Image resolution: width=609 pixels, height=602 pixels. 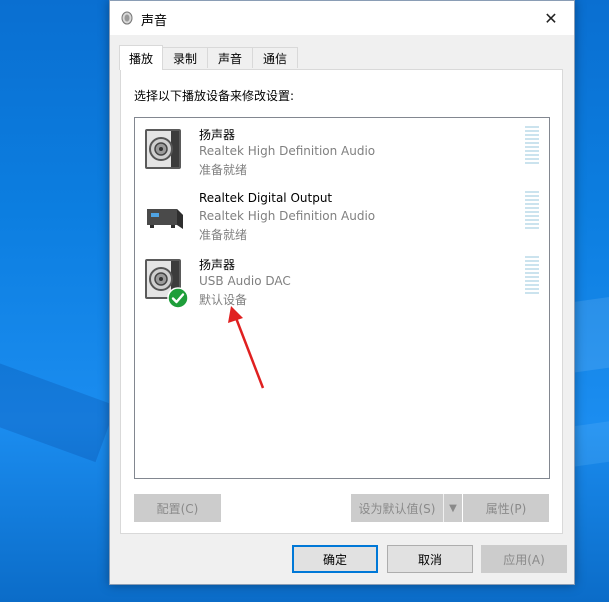 I want to click on tab-playback: 播放, so click(x=141, y=57).